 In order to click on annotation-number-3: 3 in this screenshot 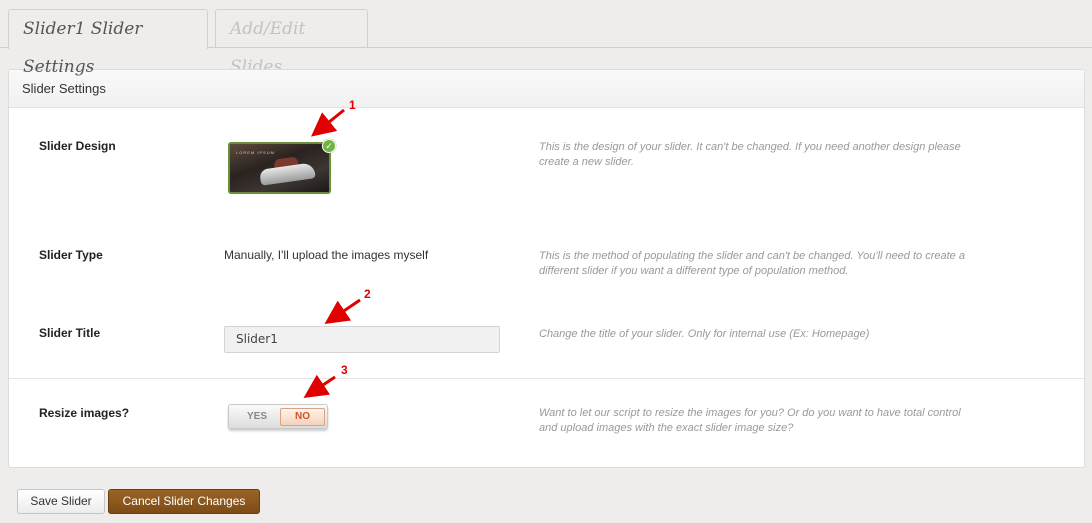, I will do `click(344, 370)`.